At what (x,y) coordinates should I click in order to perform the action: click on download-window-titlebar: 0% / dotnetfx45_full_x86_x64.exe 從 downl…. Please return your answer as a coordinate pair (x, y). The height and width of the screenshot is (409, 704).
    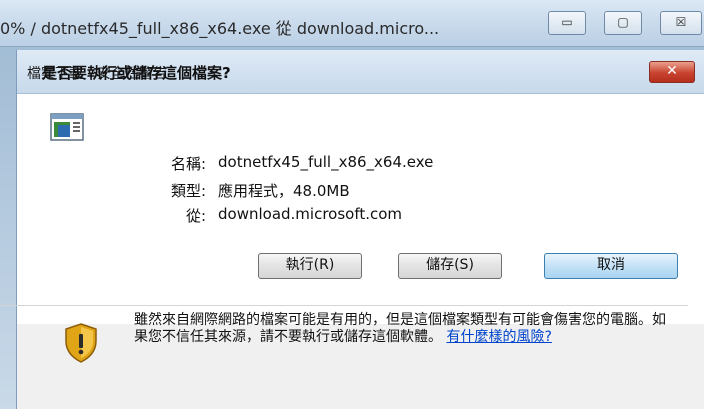
    Looking at the image, I should click on (352, 23).